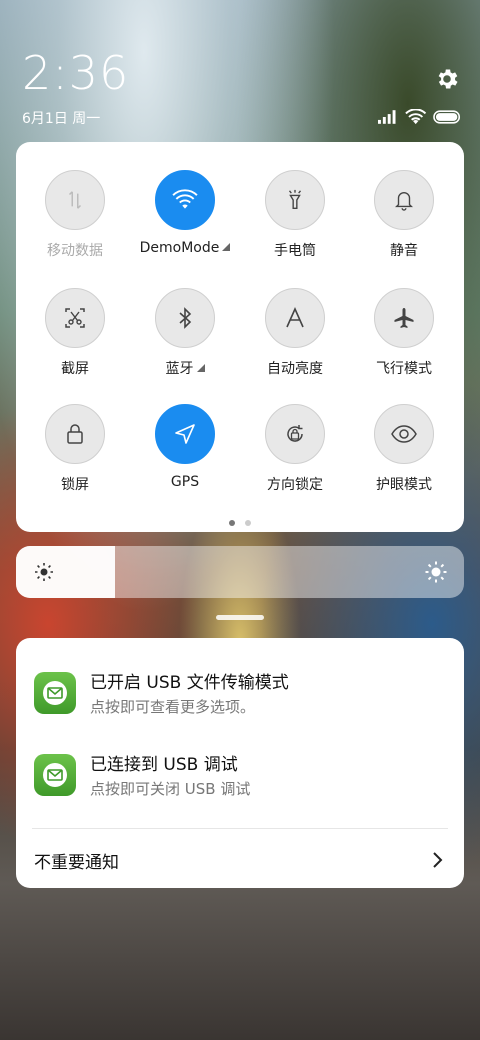 The height and width of the screenshot is (1040, 480). Describe the element at coordinates (185, 368) in the screenshot. I see `tile-label: 蓝牙` at that location.